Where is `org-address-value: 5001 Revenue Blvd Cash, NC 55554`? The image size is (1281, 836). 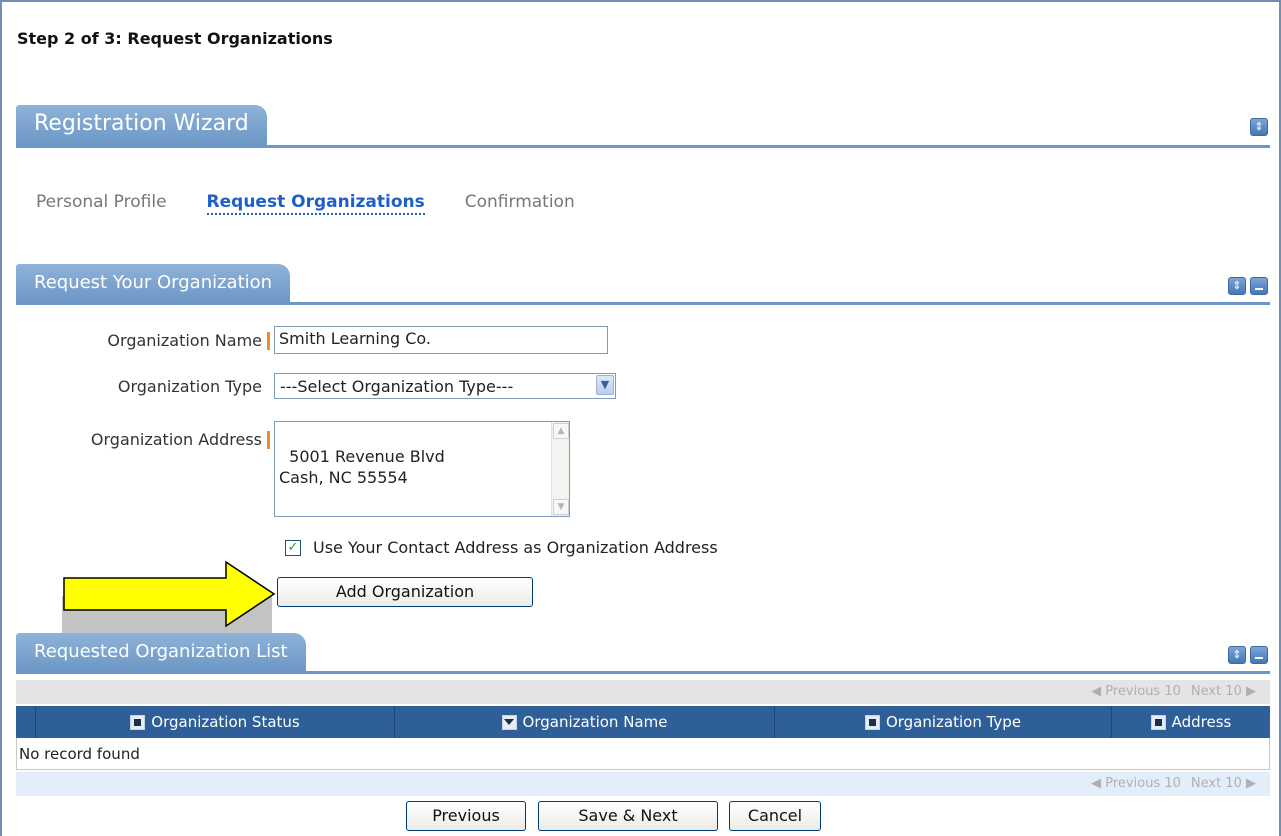 org-address-value: 5001 Revenue Blvd Cash, NC 55554 is located at coordinates (362, 467).